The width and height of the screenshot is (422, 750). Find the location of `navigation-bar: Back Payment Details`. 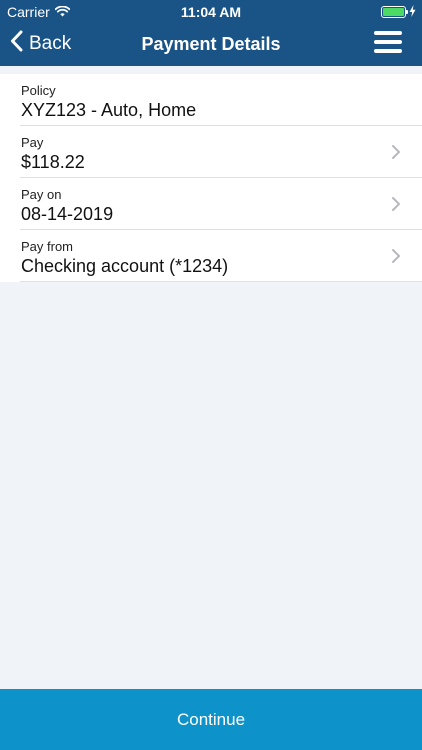

navigation-bar: Back Payment Details is located at coordinates (211, 44).